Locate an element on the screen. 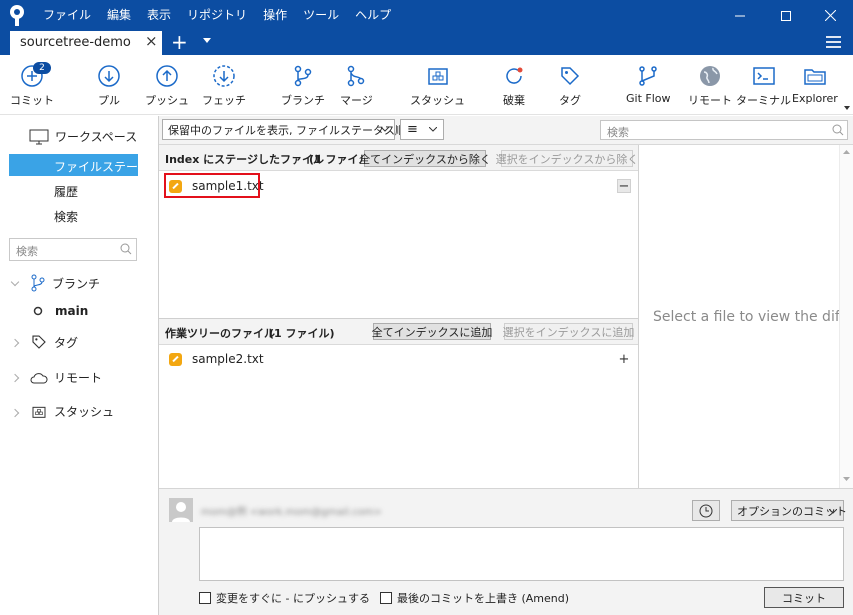 This screenshot has height=615, width=853. tag-button: タグ is located at coordinates (570, 86).